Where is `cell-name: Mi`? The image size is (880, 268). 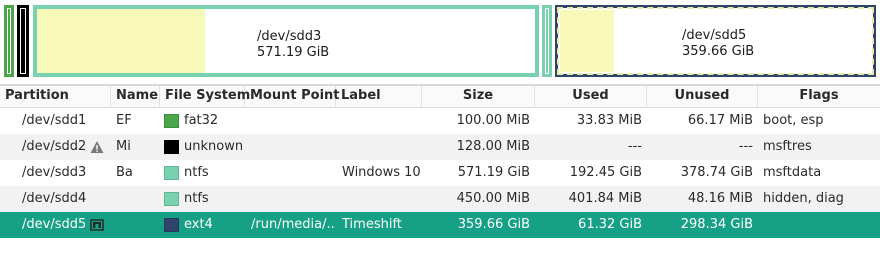 cell-name: Mi is located at coordinates (123, 146).